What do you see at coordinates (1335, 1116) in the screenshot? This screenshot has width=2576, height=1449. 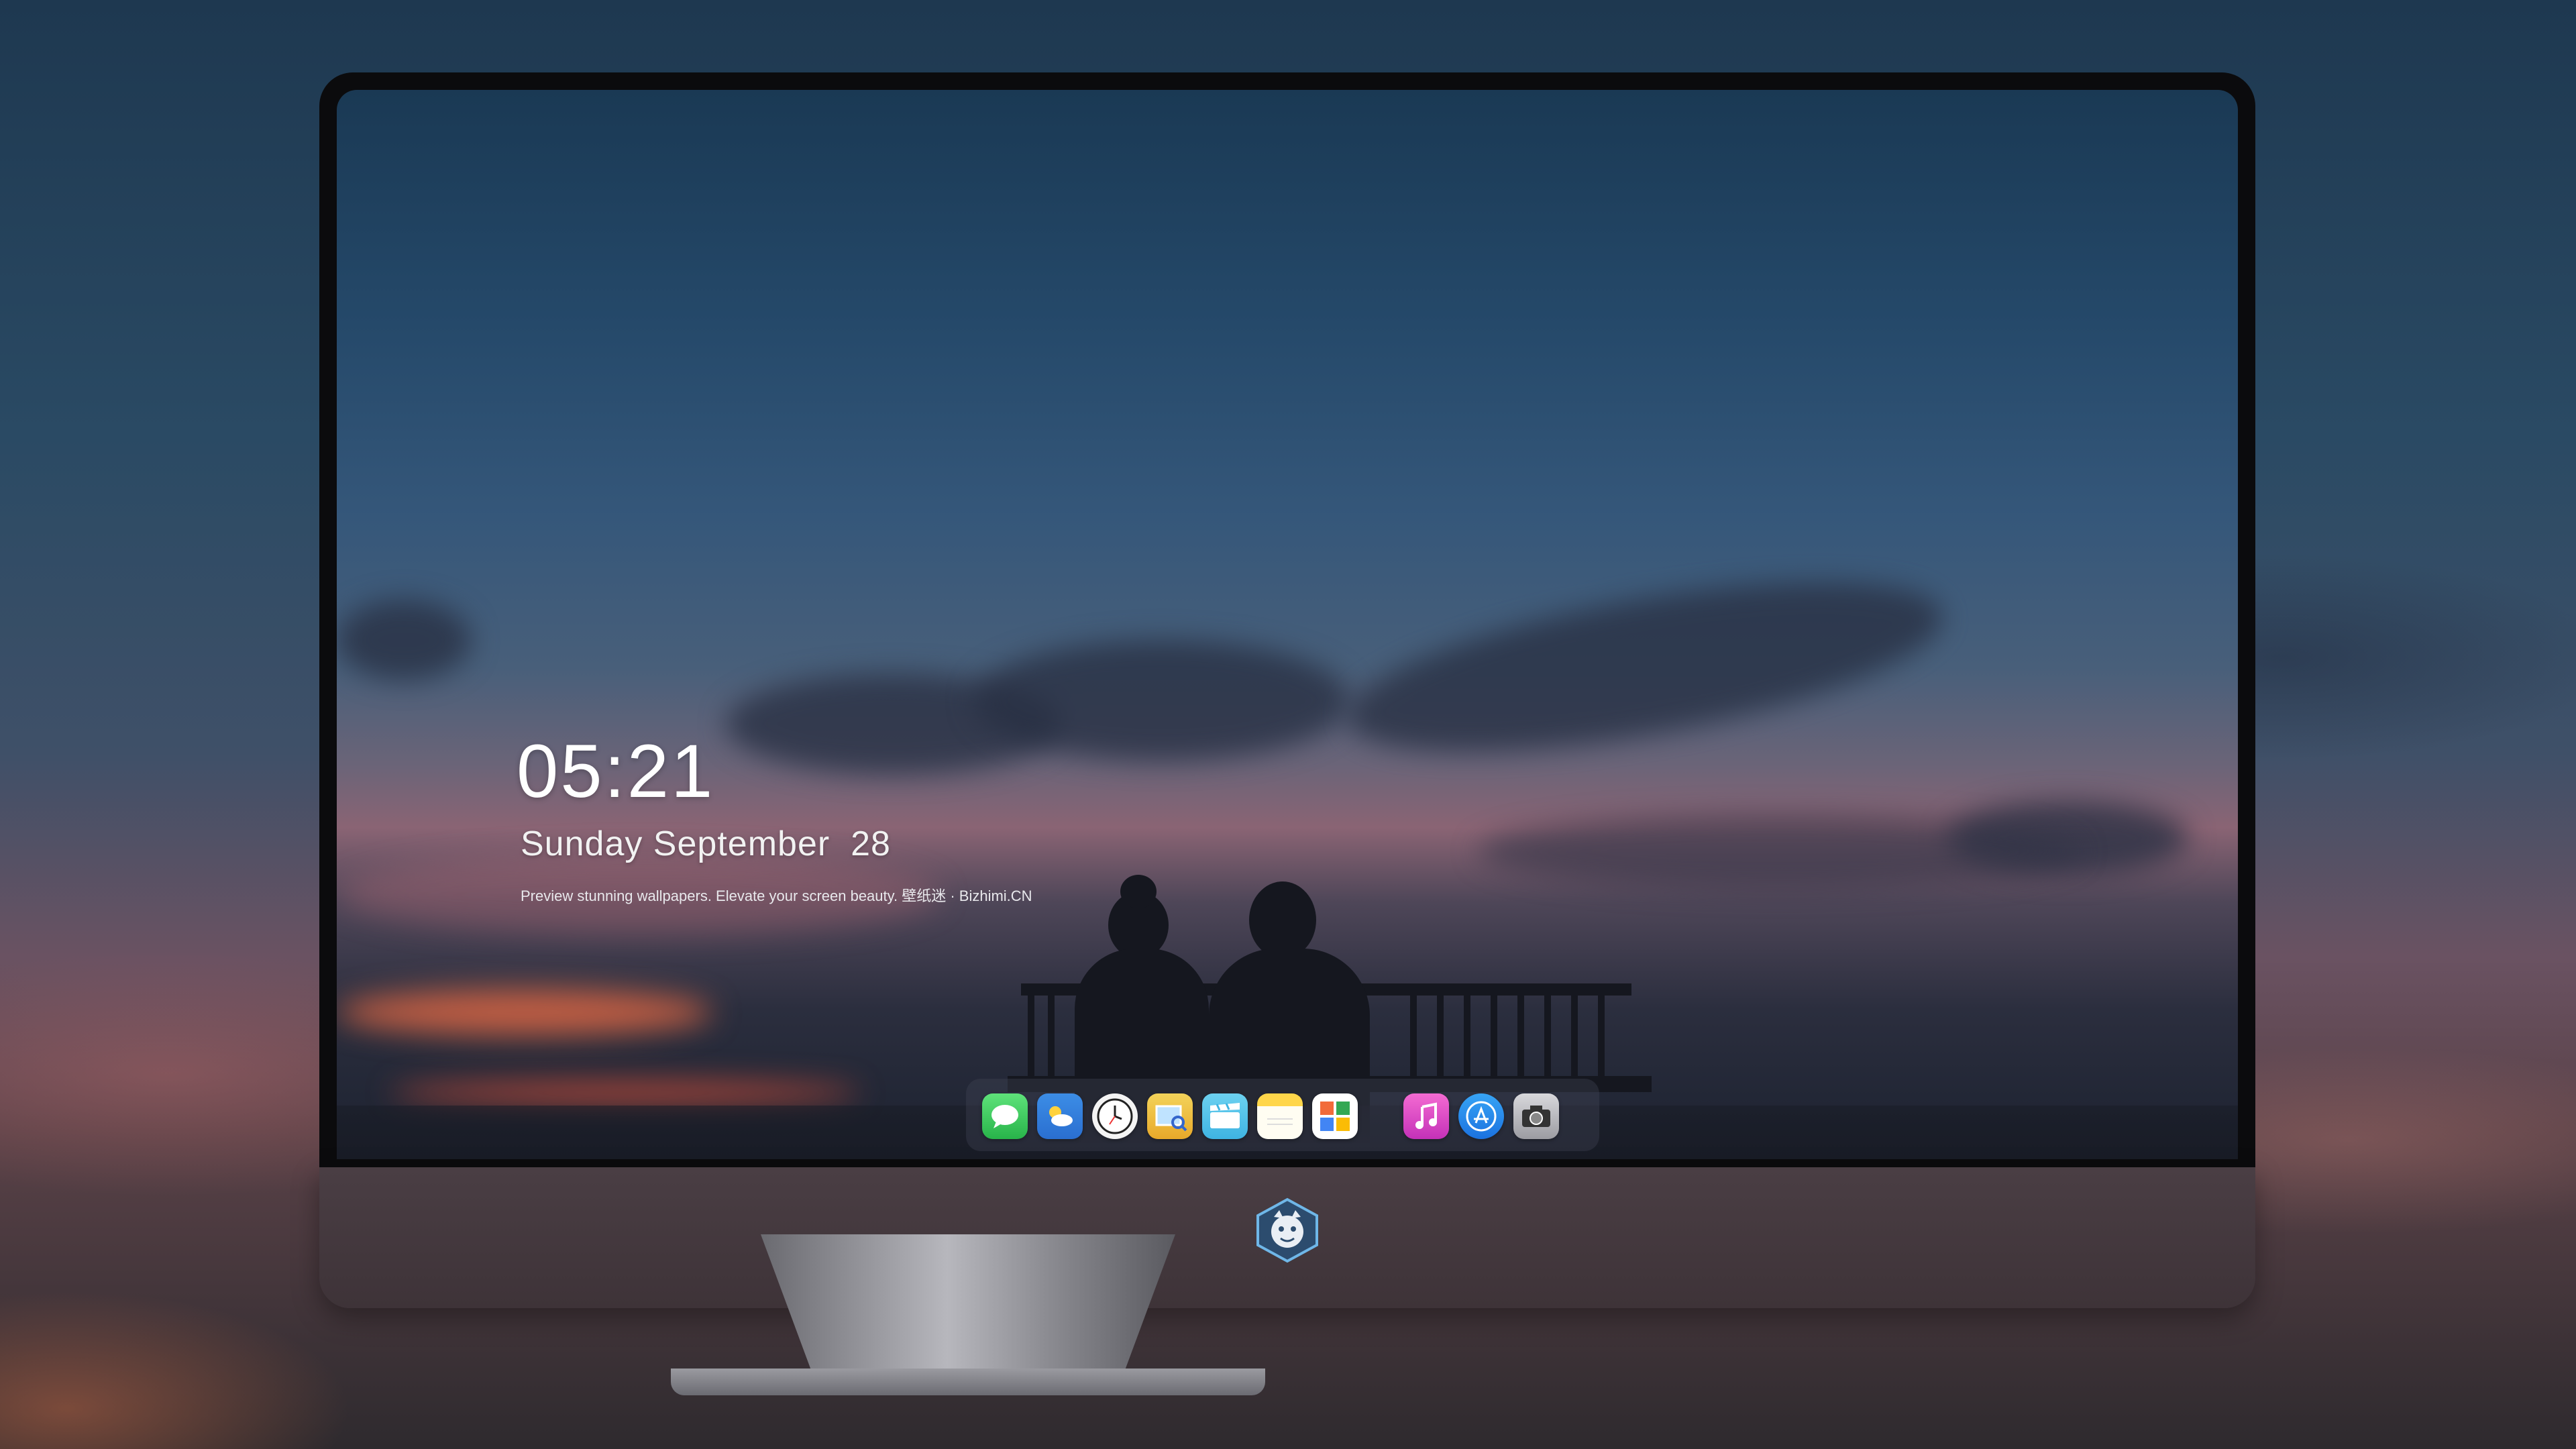 I see `photo-booth-icon` at bounding box center [1335, 1116].